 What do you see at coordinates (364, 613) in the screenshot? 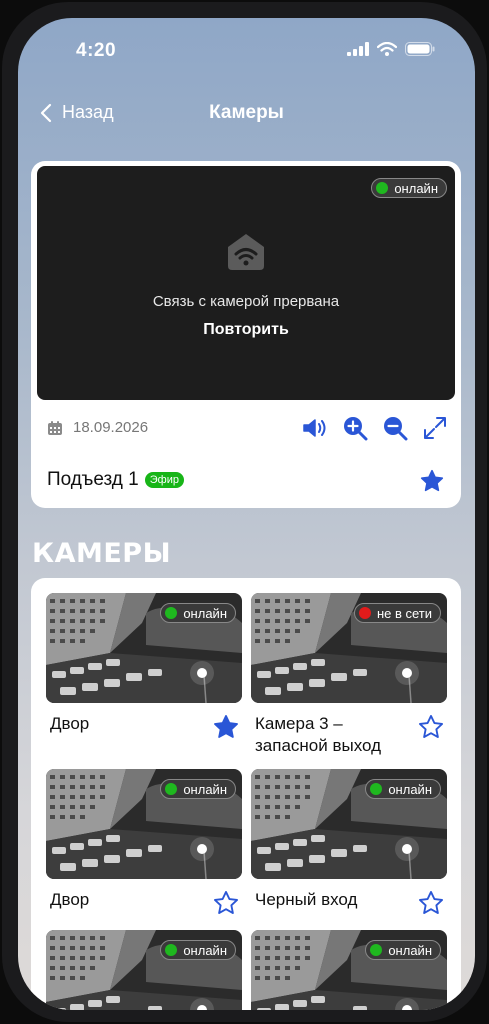
I see `offline-dot-icon` at bounding box center [364, 613].